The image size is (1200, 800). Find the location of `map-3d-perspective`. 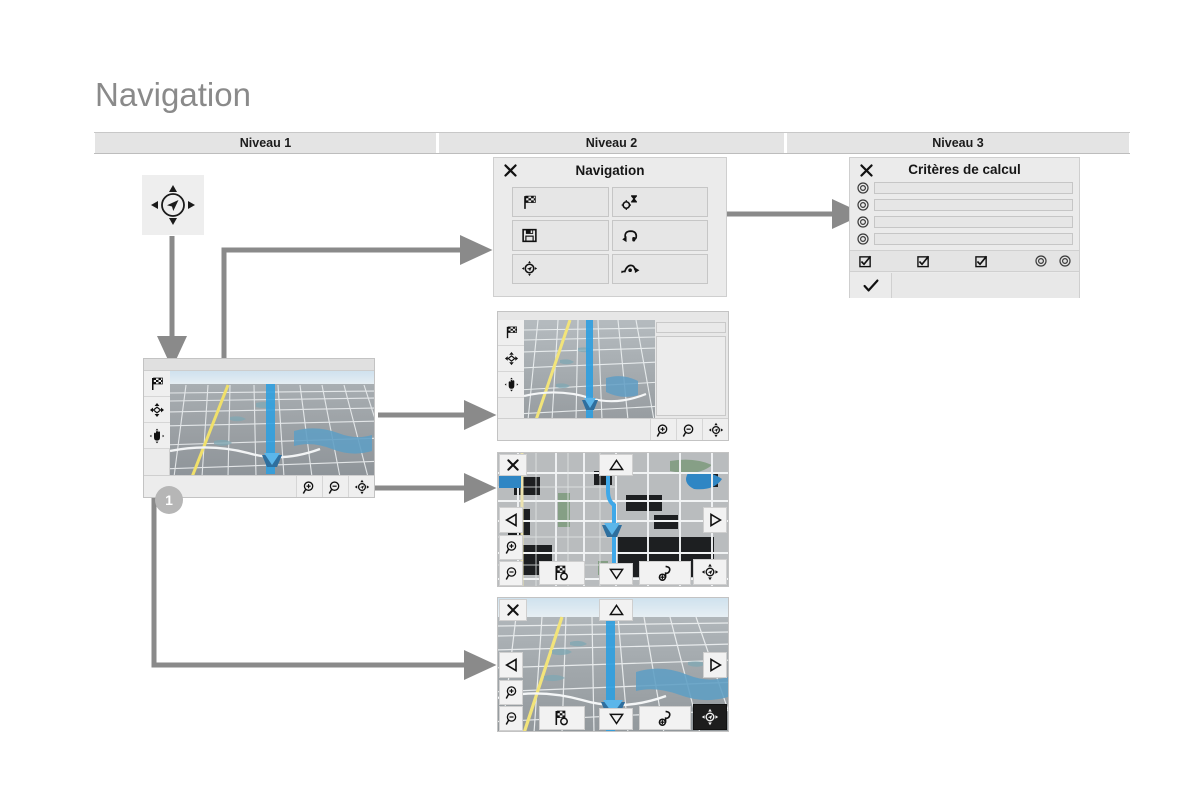

map-3d-perspective is located at coordinates (259, 428).